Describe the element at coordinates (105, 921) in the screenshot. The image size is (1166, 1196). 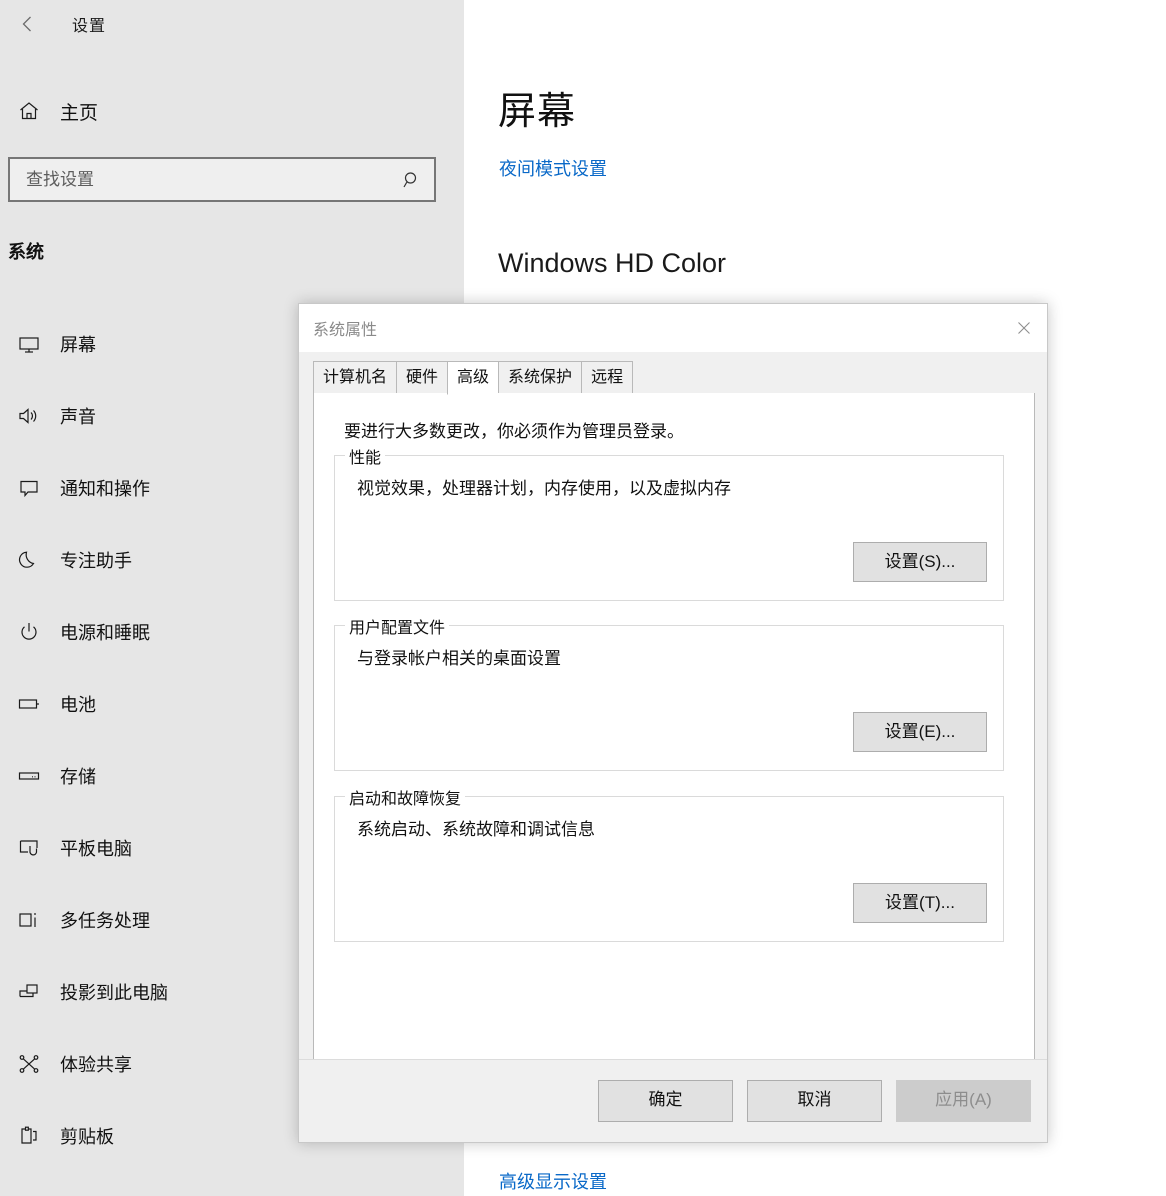
I see `sidebar-item-label: 多任务处理` at that location.